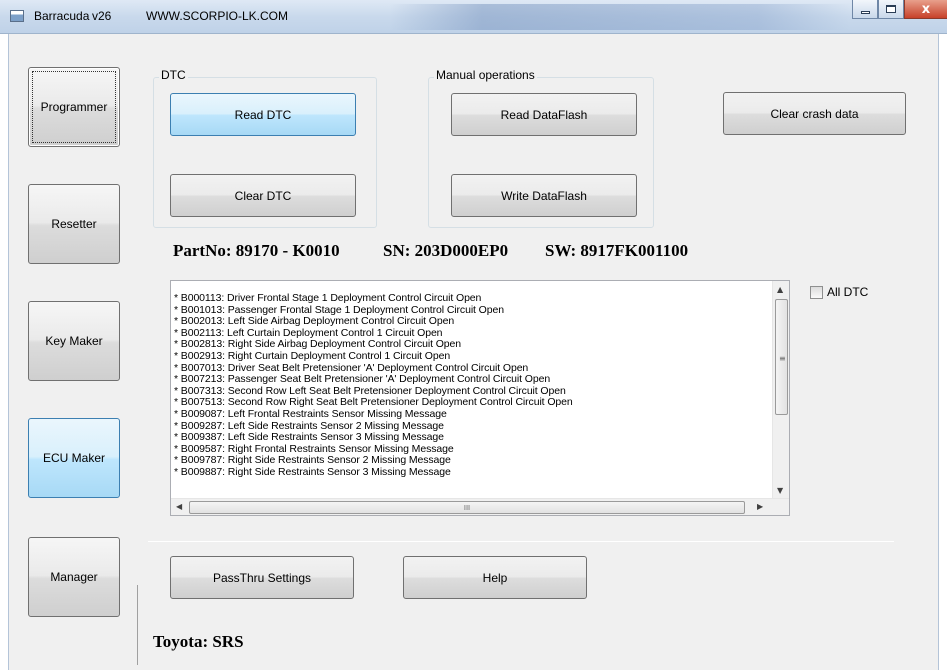  I want to click on minimize-icon, so click(865, 12).